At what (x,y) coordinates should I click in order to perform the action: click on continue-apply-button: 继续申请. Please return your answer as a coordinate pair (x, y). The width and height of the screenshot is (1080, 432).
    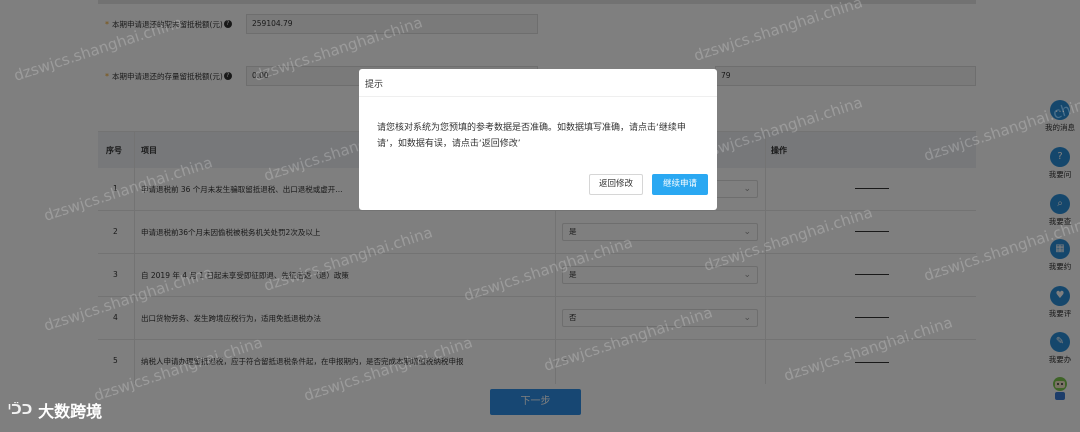
    Looking at the image, I should click on (680, 184).